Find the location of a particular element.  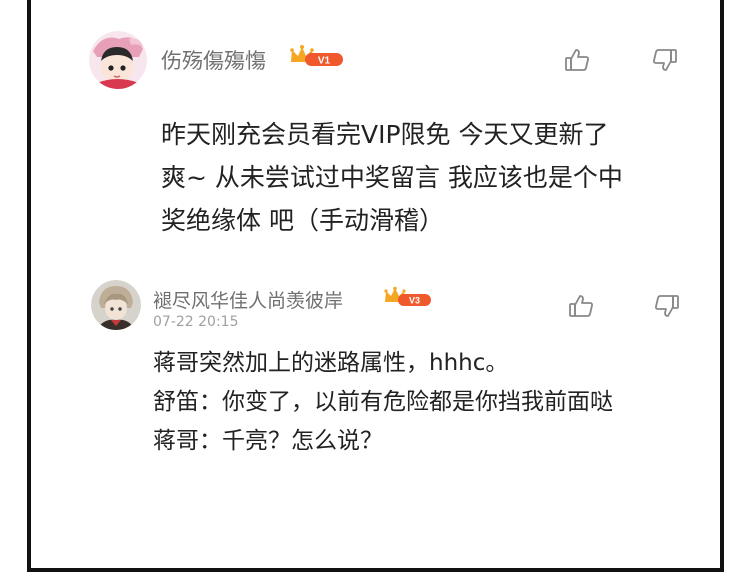

comment-timestamp: 07-22 20:15 is located at coordinates (196, 322).